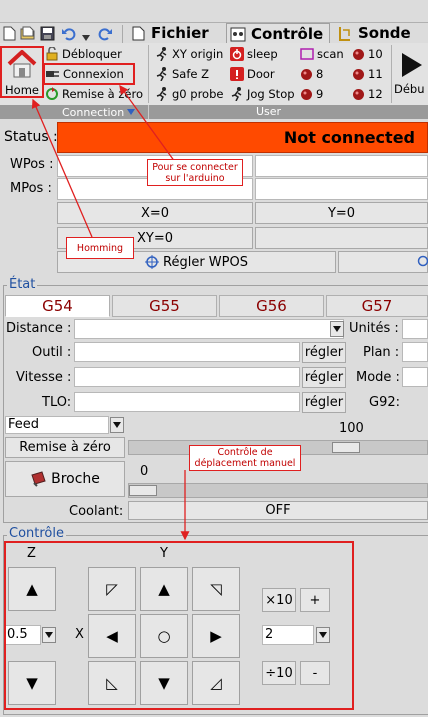  Describe the element at coordinates (147, 123) in the screenshot. I see `arrow-connect` at that location.